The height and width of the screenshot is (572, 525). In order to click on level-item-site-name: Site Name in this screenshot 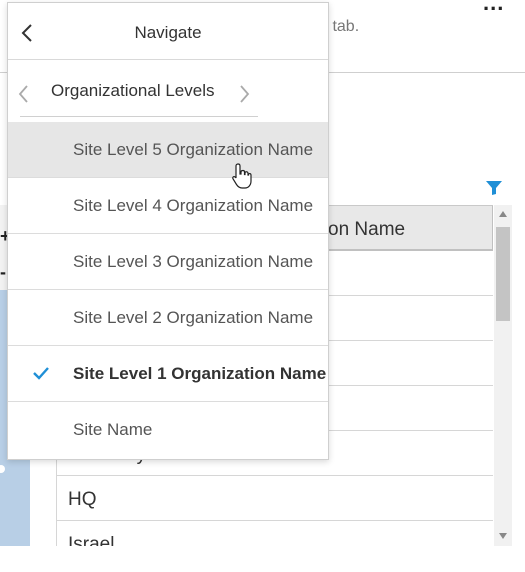, I will do `click(168, 429)`.